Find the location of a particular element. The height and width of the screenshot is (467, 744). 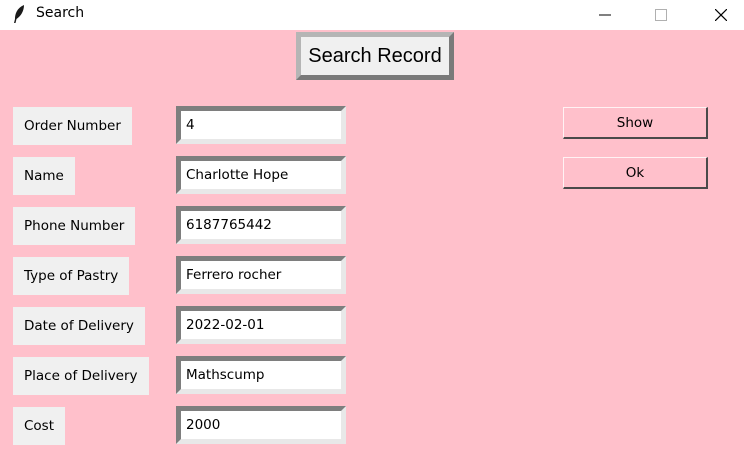

minimize-button is located at coordinates (605, 15).